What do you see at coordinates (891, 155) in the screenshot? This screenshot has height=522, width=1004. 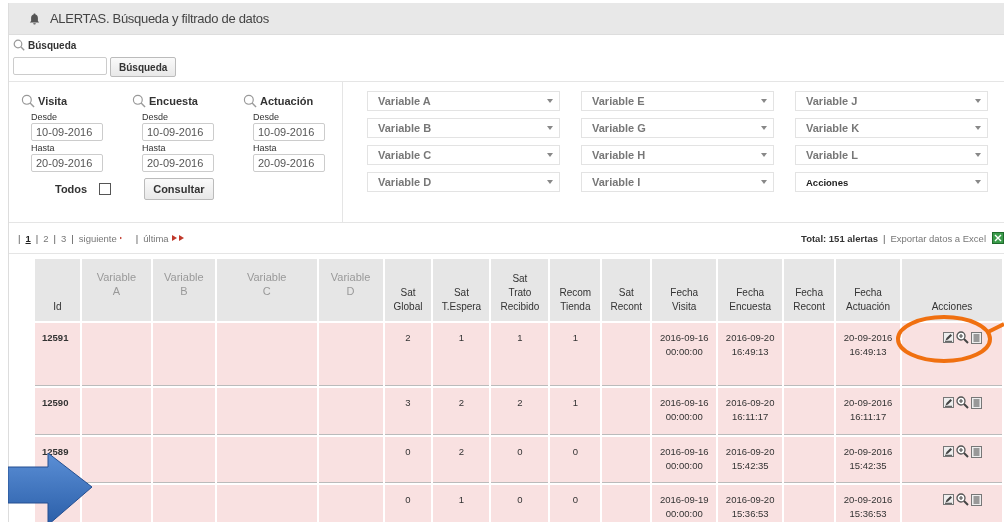 I see `dropdown: Variable L` at bounding box center [891, 155].